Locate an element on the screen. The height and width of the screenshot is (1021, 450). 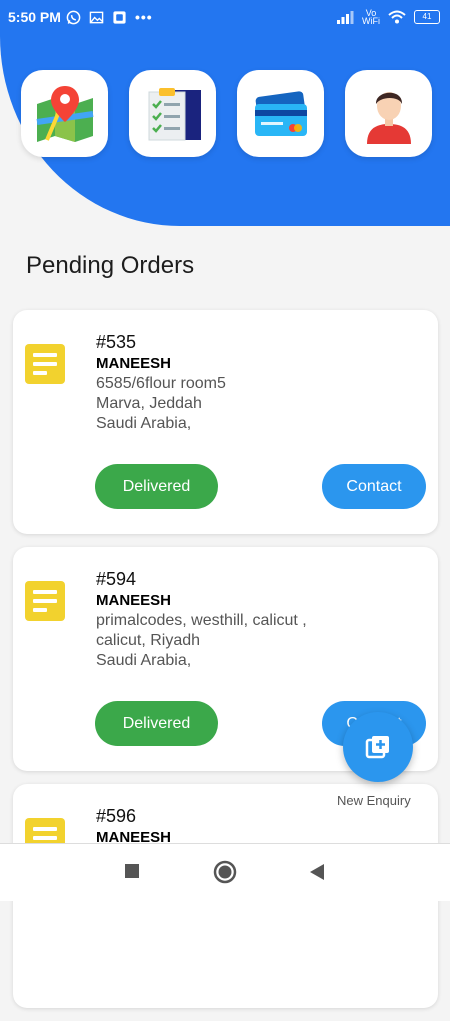
vowifi-indicator: Vo WiFi is located at coordinates (371, 17).